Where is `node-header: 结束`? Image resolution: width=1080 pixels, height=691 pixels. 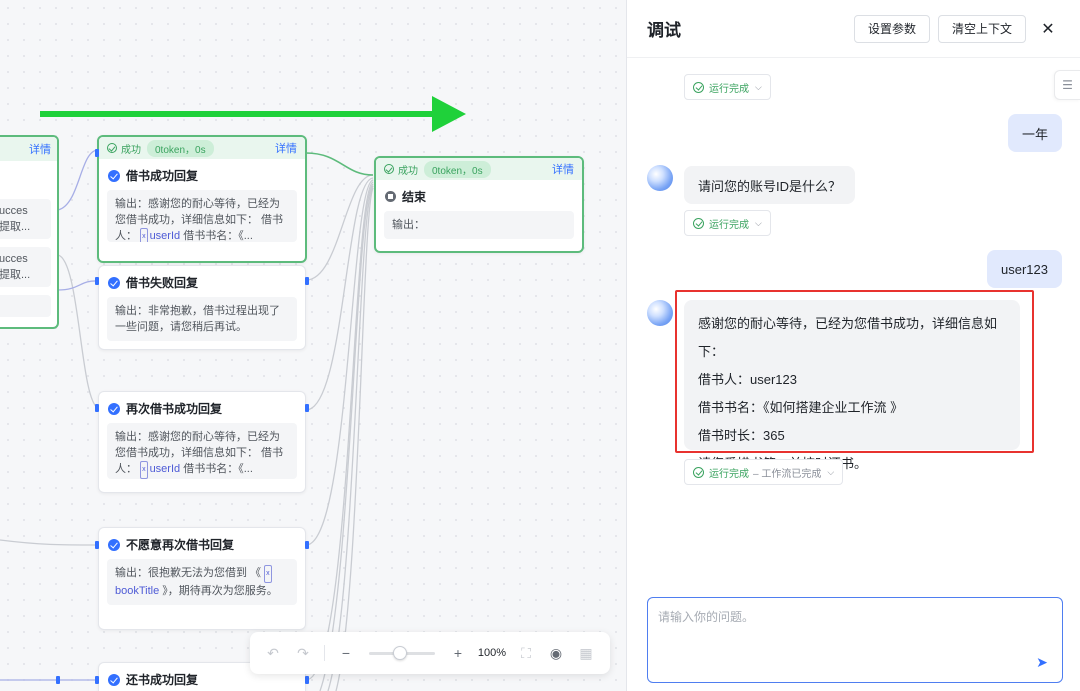
node-header: 结束 is located at coordinates (479, 195).